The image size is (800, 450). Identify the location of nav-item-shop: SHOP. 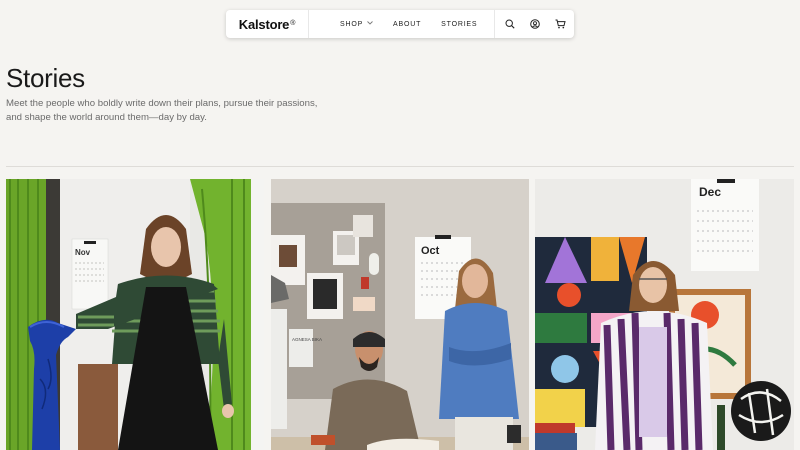
(356, 24).